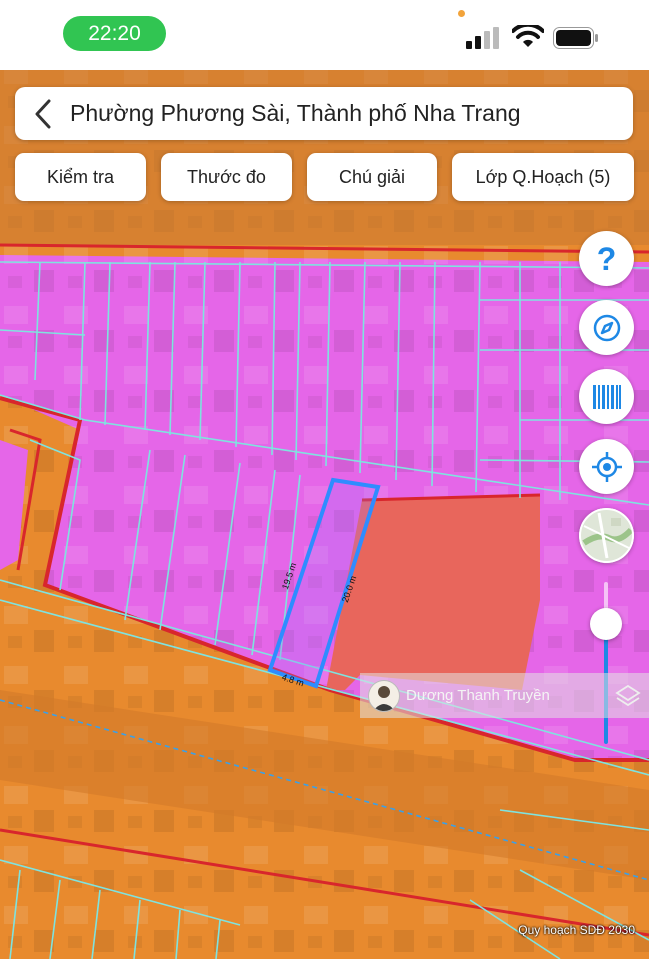 This screenshot has width=649, height=959. I want to click on privacy-indicator-dot, so click(461, 13).